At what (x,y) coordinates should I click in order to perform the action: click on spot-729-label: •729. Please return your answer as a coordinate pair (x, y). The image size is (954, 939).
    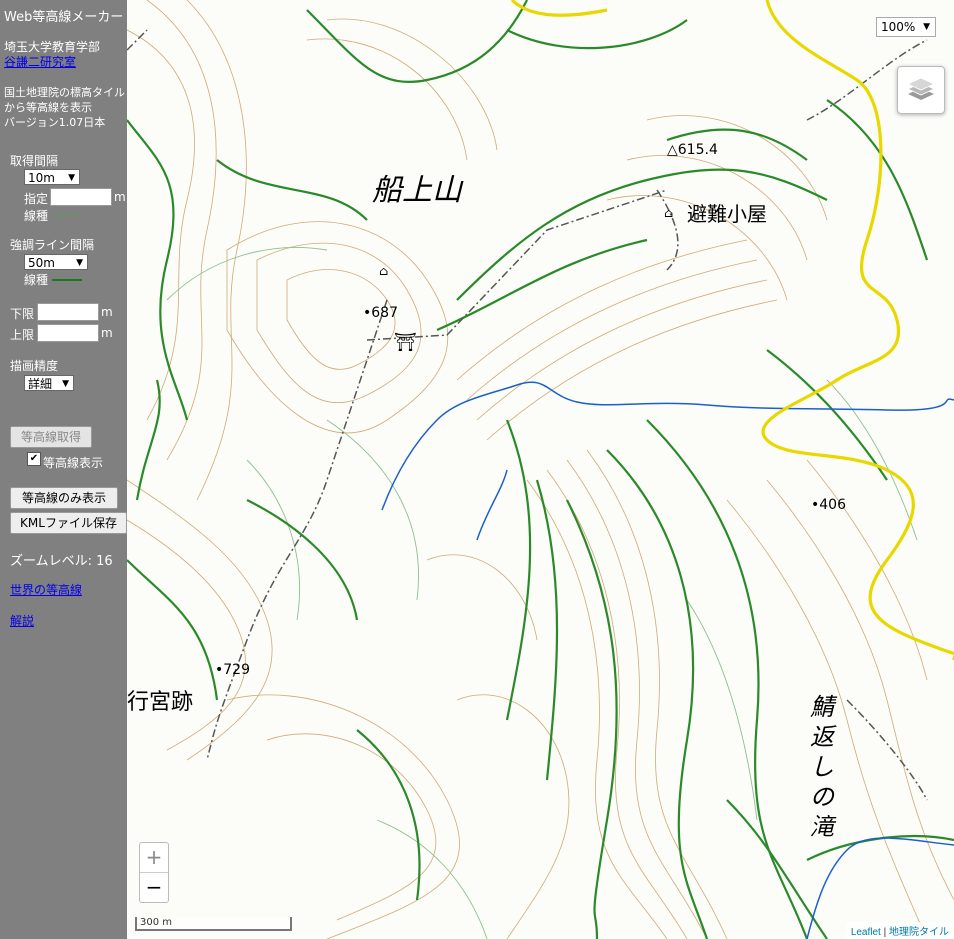
    Looking at the image, I should click on (232, 670).